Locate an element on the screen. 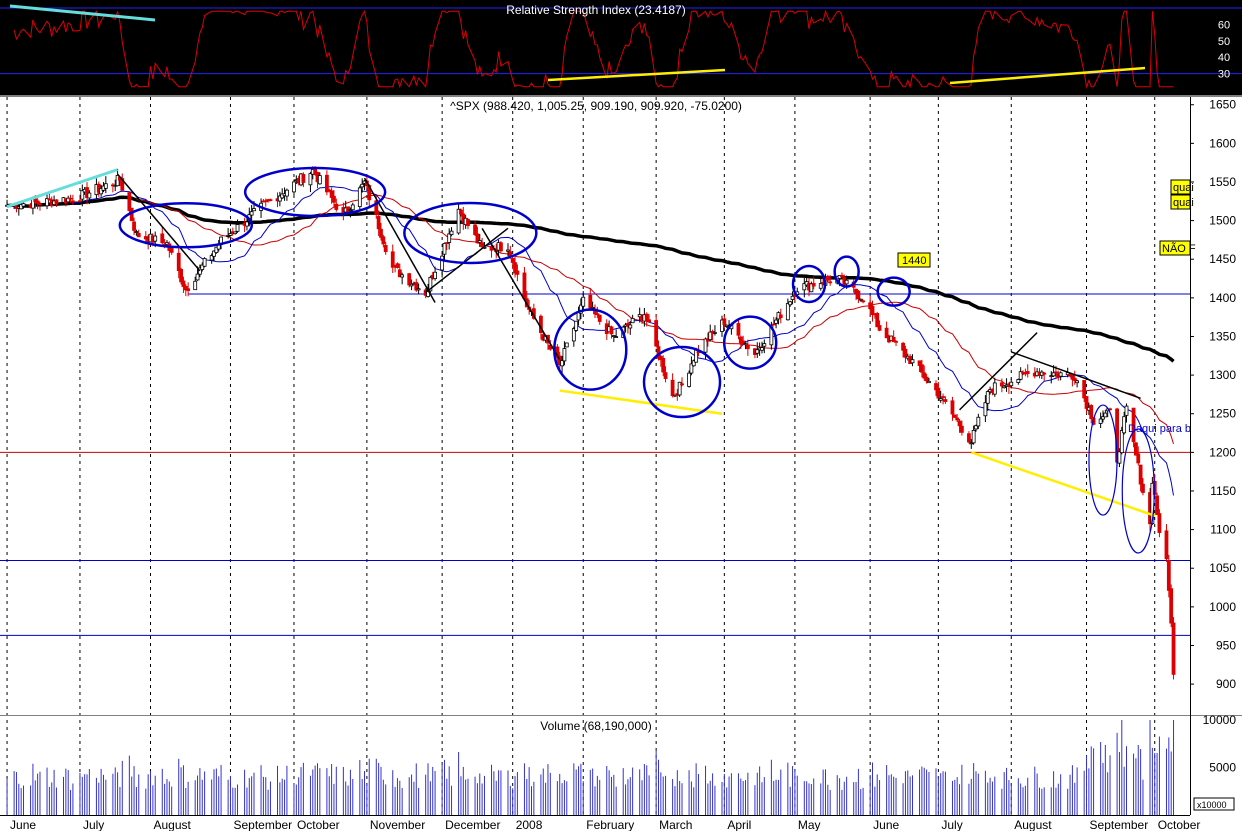  price-tick-label-1500: 1500 is located at coordinates (1222, 221).